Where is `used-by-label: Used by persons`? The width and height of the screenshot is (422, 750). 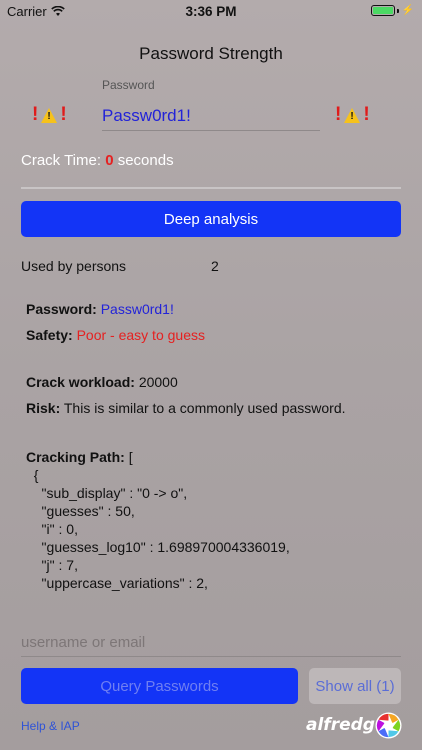
used-by-label: Used by persons is located at coordinates (74, 266).